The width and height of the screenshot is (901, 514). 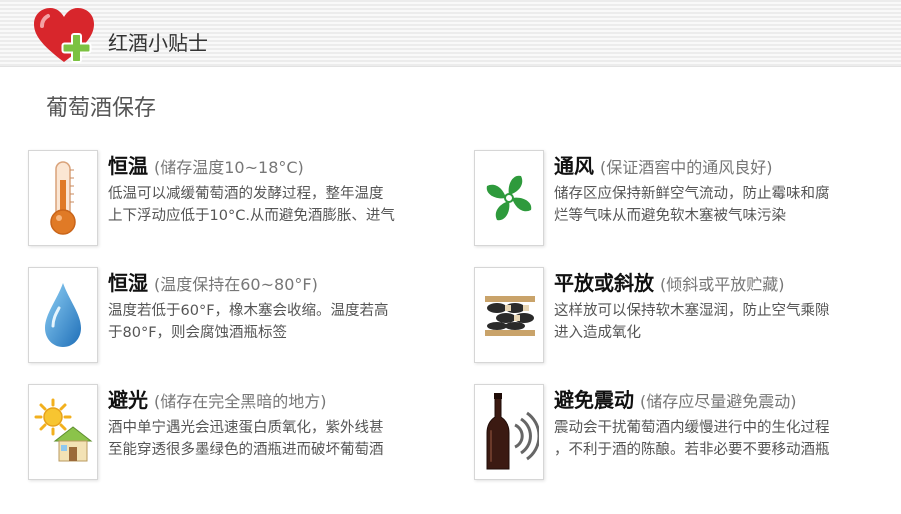 What do you see at coordinates (246, 439) in the screenshot?
I see `card-body: 酒中单宁遇光会迅速蛋白质氧化，紫外线甚 至能穿透很多墨绿色的酒瓶进而破坏葡萄酒` at bounding box center [246, 439].